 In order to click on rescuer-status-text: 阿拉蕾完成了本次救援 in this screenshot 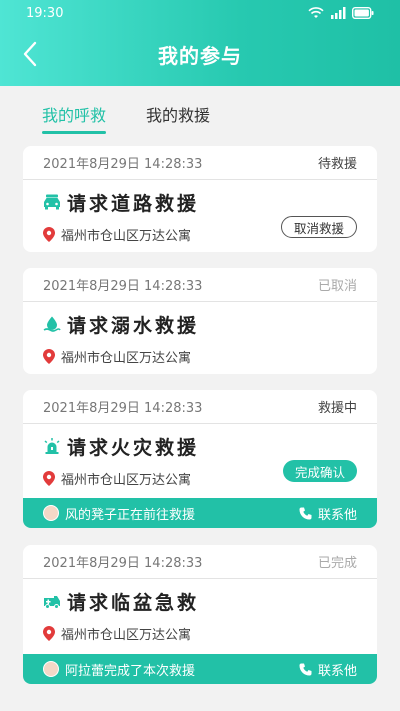, I will do `click(130, 671)`.